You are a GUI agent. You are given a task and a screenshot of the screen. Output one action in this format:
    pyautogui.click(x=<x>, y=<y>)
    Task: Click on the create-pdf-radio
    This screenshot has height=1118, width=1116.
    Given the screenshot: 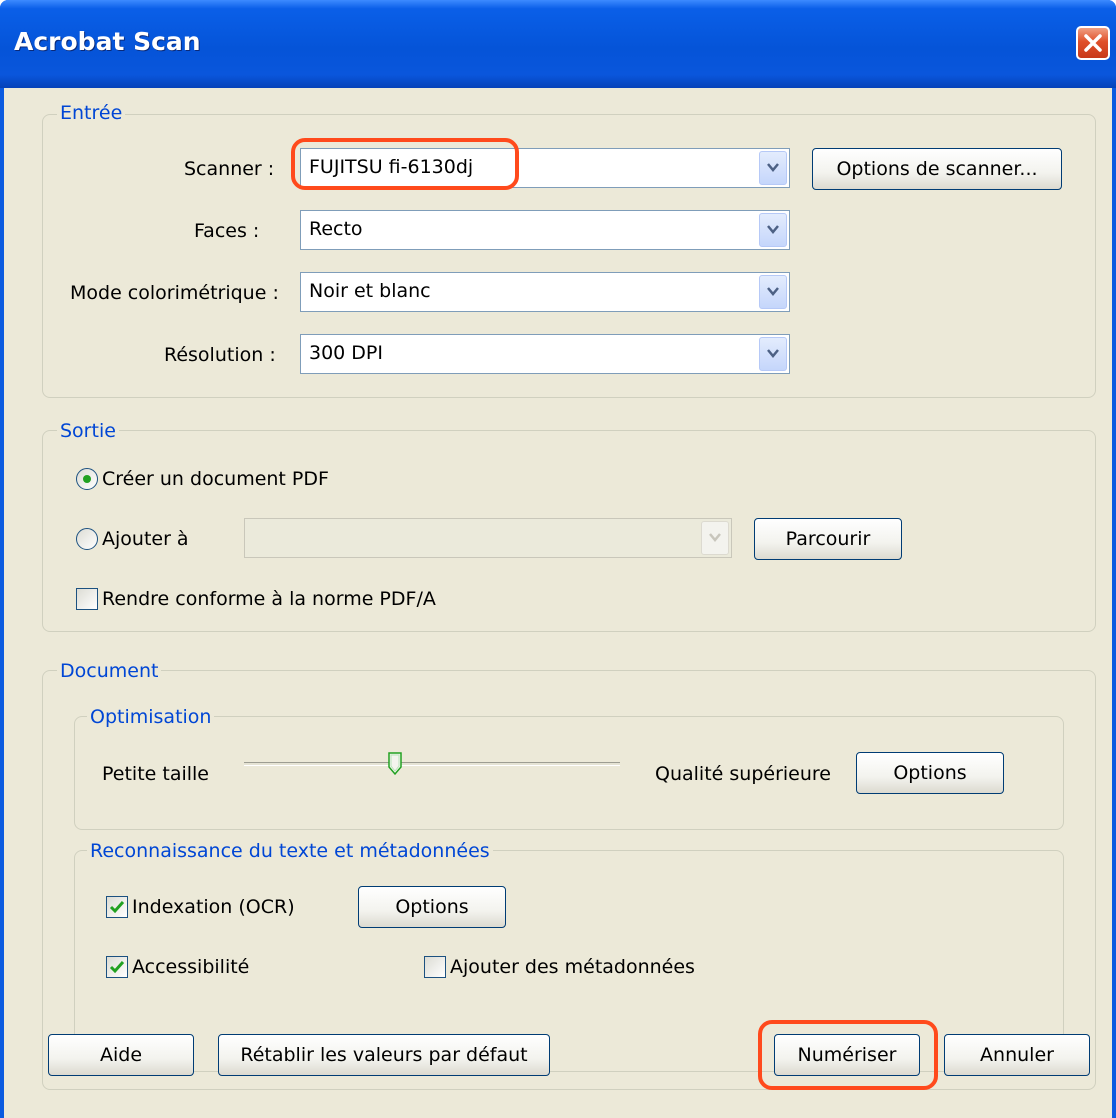 What is the action you would take?
    pyautogui.click(x=87, y=479)
    